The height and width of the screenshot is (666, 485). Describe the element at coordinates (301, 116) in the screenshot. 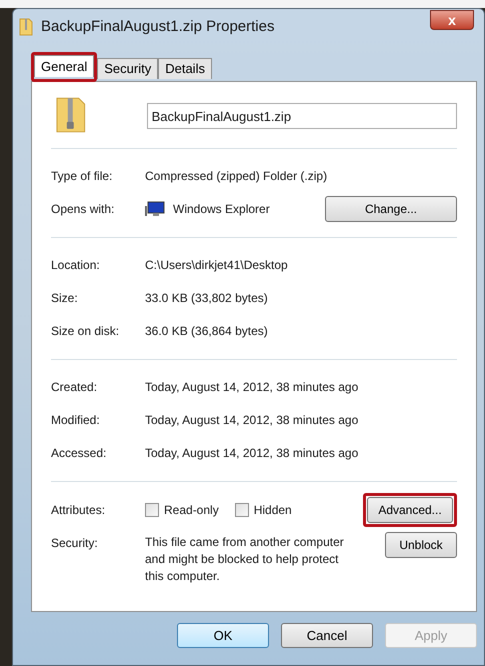

I see `file-name-field: BackupFinalAugust1.zip` at that location.